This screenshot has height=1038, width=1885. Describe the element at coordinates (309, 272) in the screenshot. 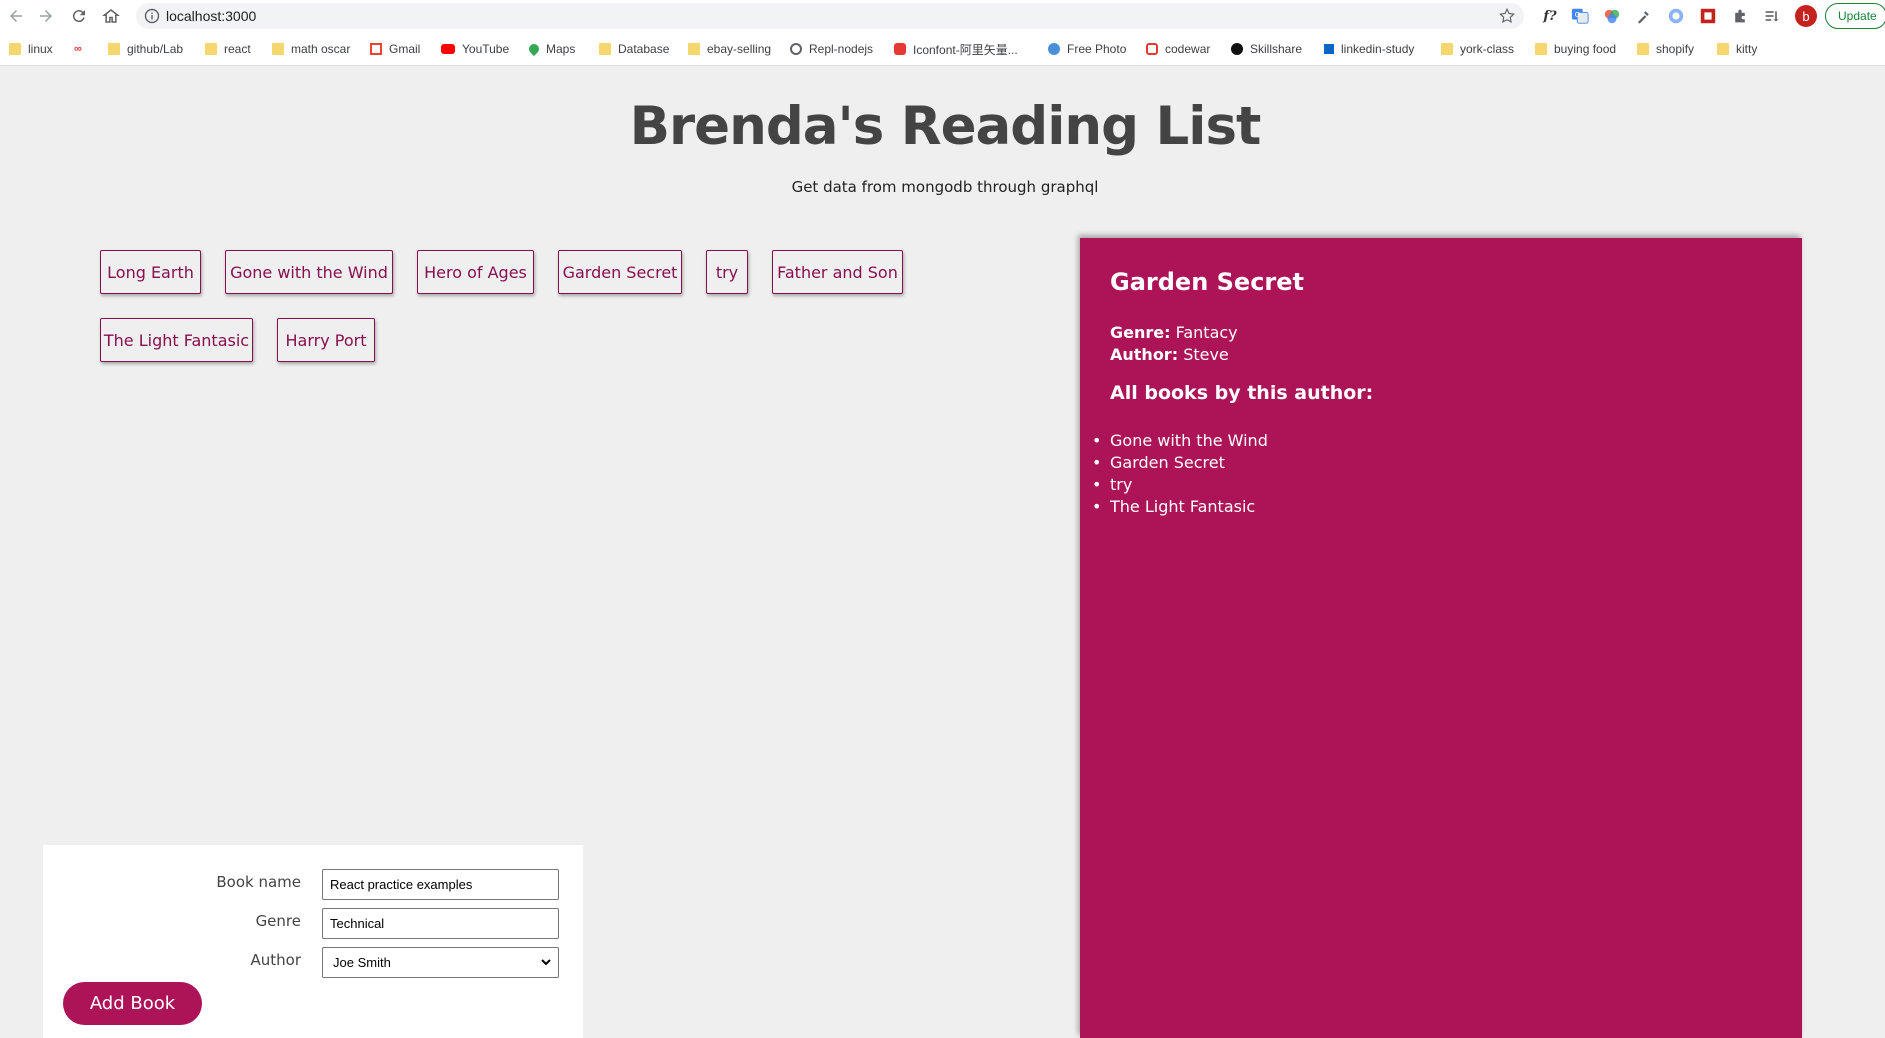

I see `book-item: Gone with the Wind` at that location.